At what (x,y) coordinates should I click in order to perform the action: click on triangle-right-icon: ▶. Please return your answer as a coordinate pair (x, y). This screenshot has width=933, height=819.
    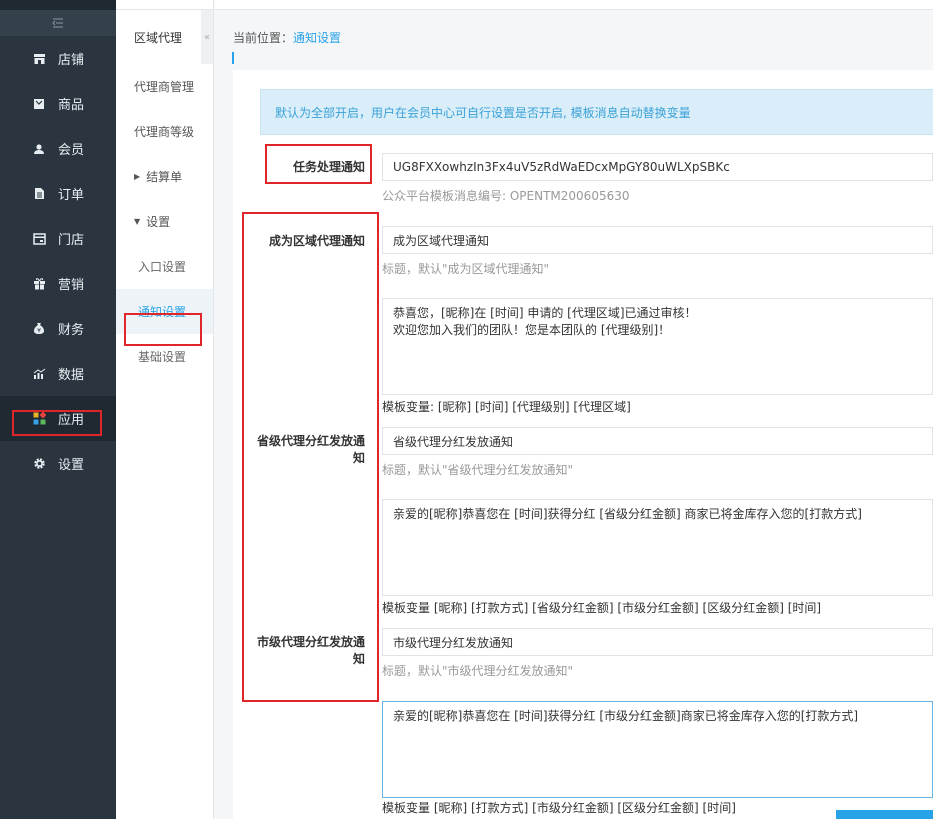
    Looking at the image, I should click on (137, 176).